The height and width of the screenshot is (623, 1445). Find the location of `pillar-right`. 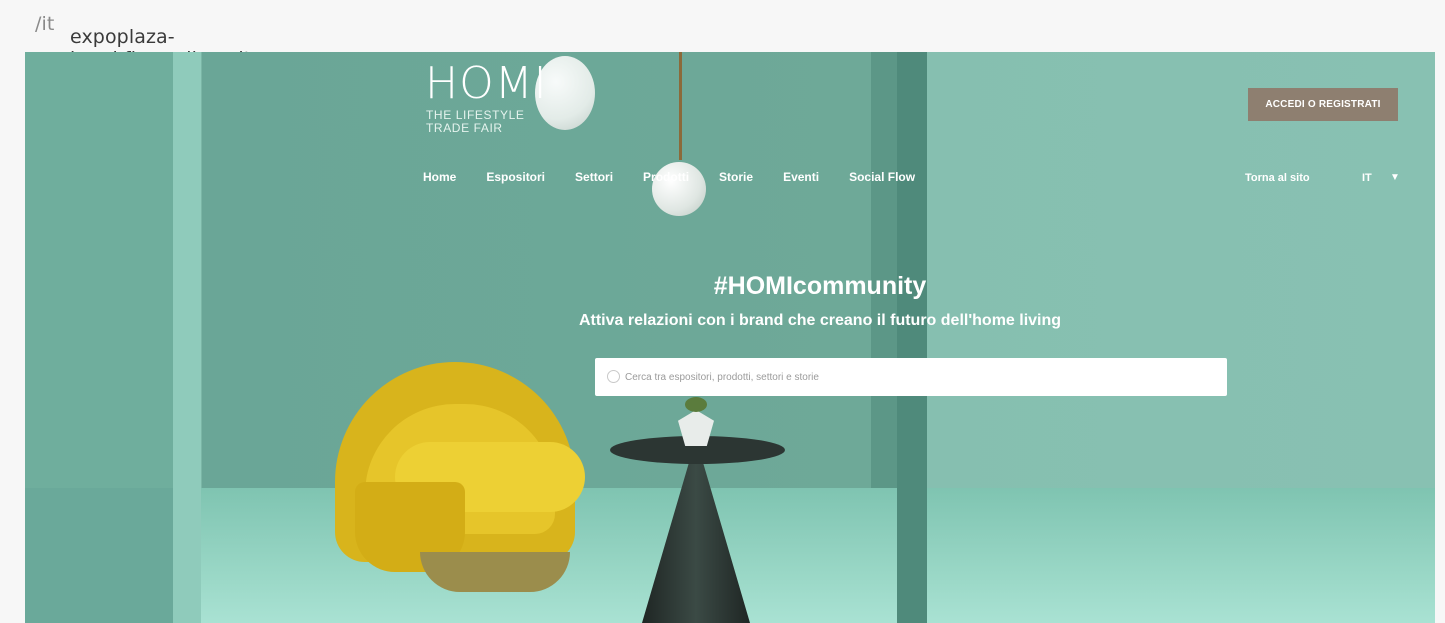

pillar-right is located at coordinates (912, 337).